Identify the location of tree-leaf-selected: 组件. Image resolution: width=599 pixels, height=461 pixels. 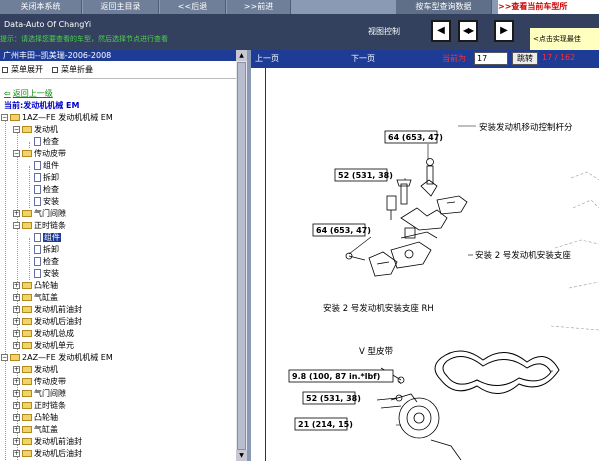
(47, 238).